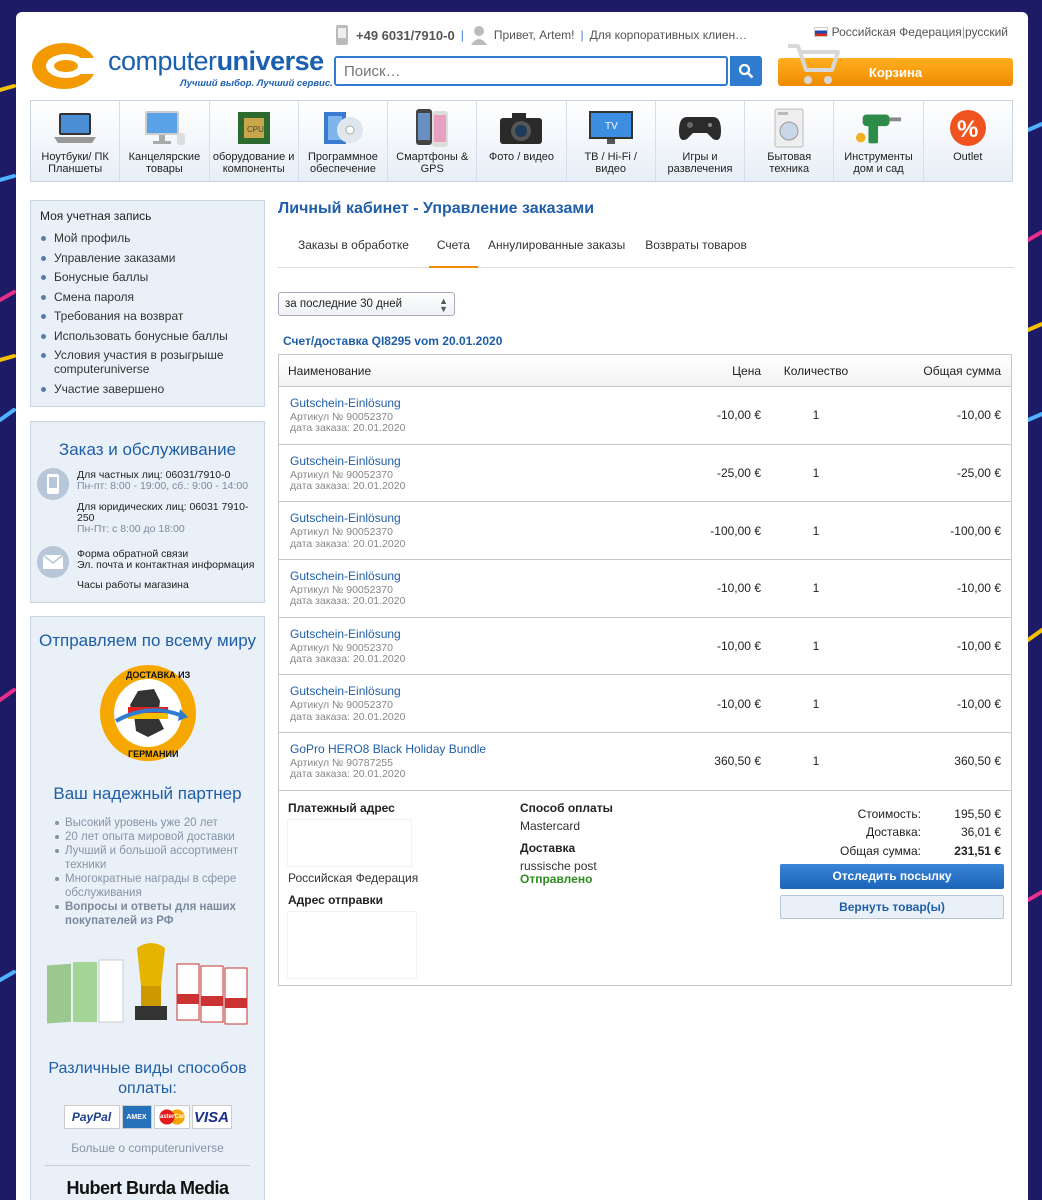 The image size is (1042, 1200). I want to click on category-office: Канцелярские товары, so click(165, 141).